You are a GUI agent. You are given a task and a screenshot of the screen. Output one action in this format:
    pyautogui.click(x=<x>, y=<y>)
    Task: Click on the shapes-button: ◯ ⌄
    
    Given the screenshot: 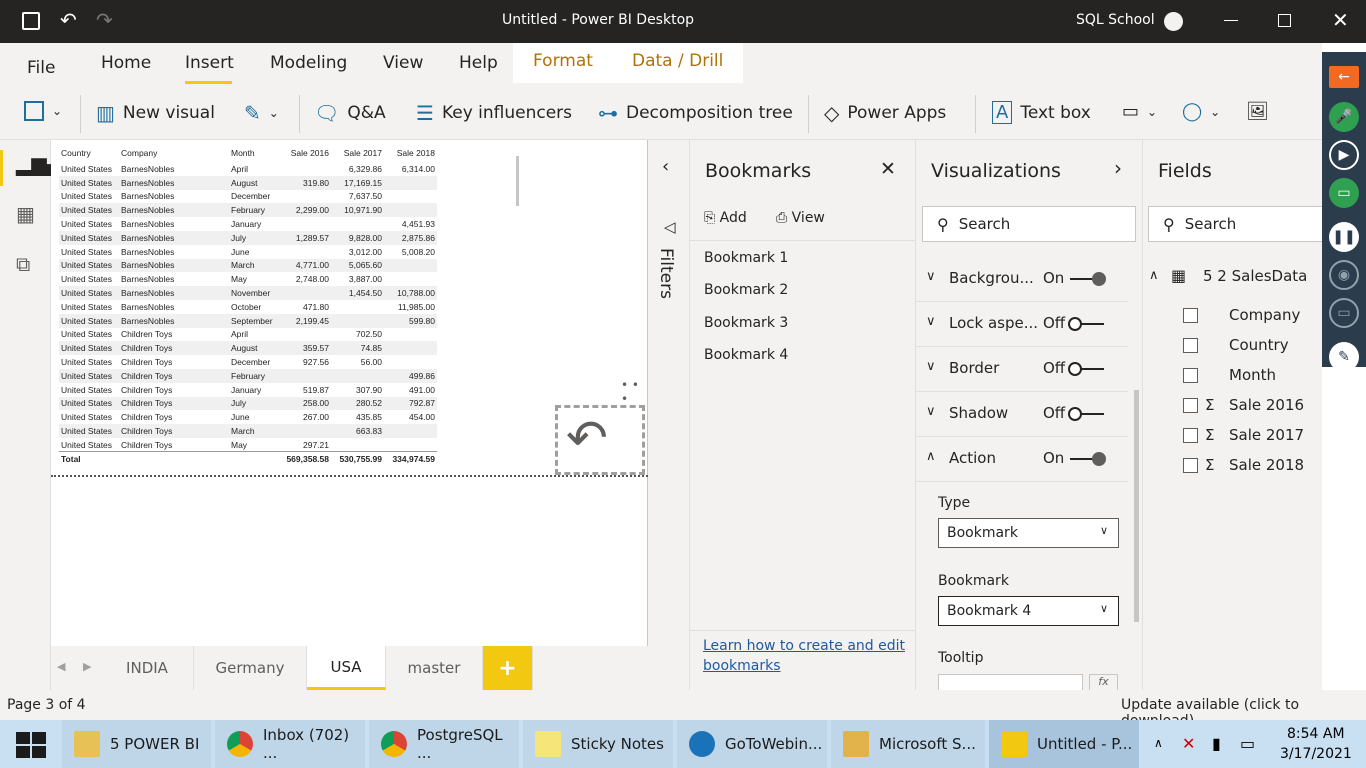 What is the action you would take?
    pyautogui.click(x=1201, y=111)
    